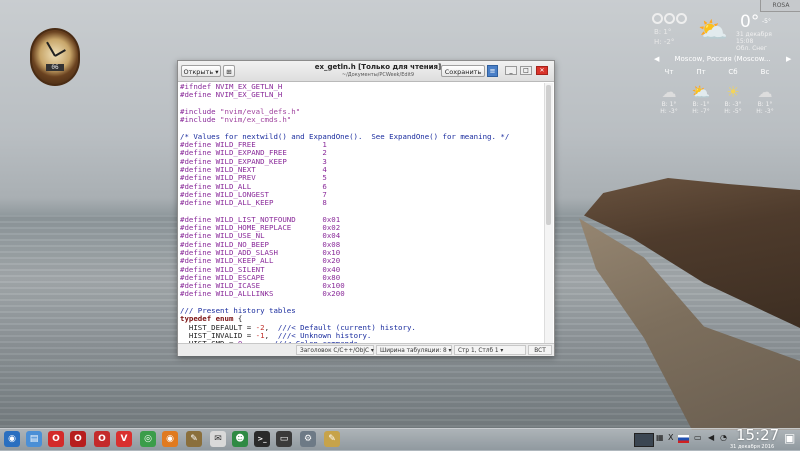  I want to click on weather-detail-1: 31 декабря, so click(754, 34).